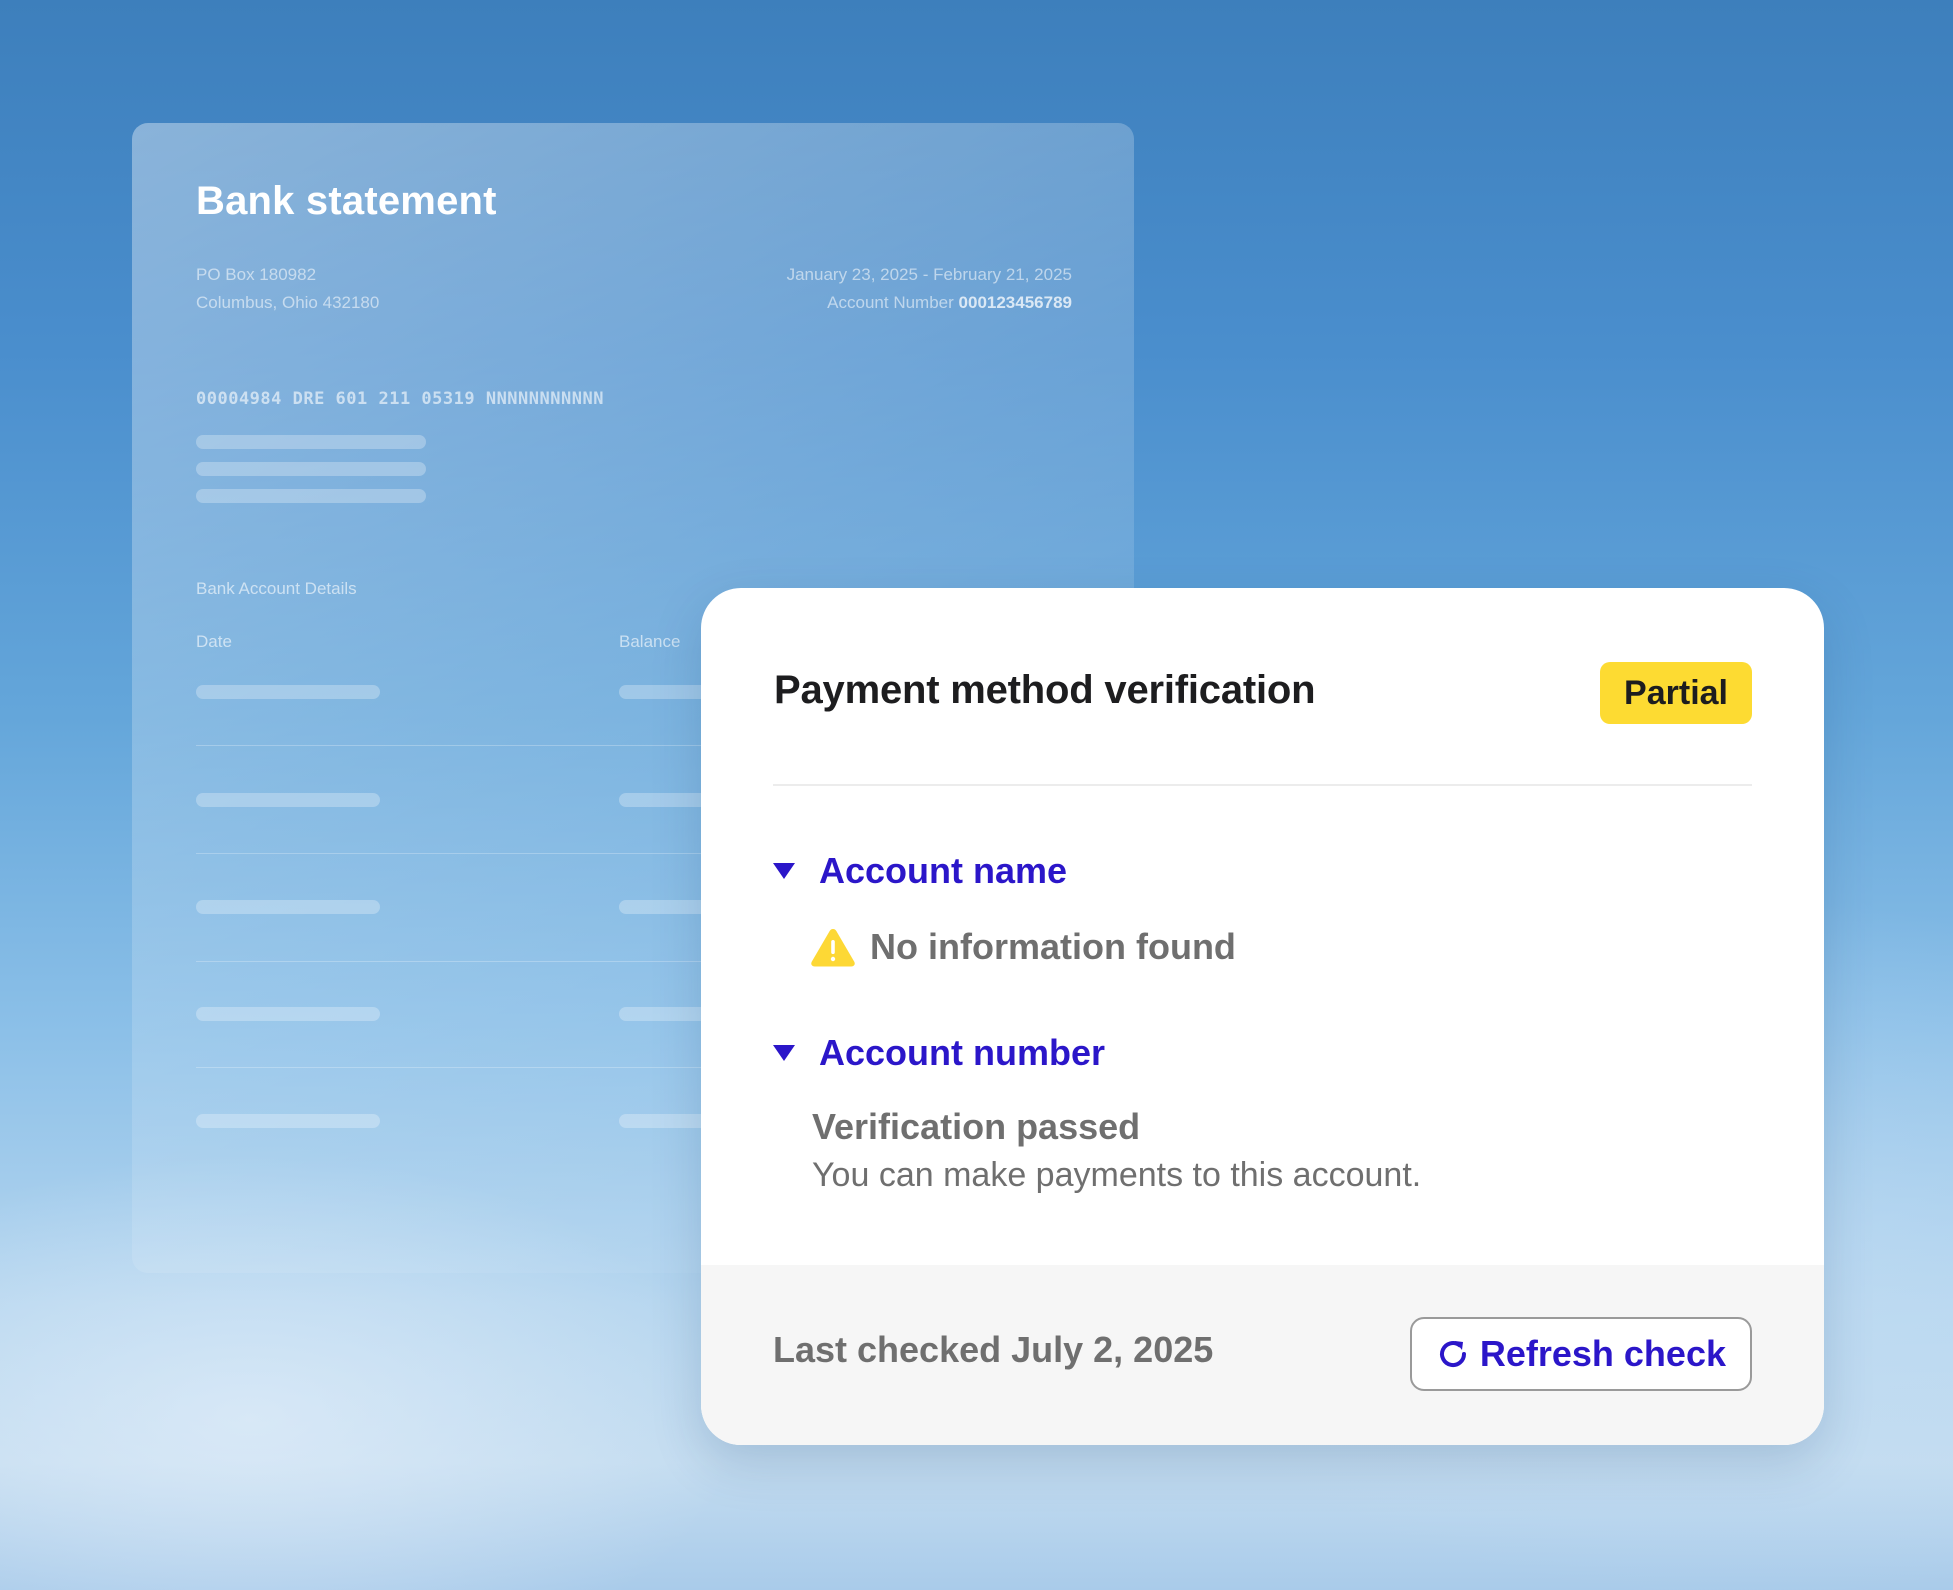 Image resolution: width=1953 pixels, height=1590 pixels. Describe the element at coordinates (1452, 1354) in the screenshot. I see `refresh-icon` at that location.